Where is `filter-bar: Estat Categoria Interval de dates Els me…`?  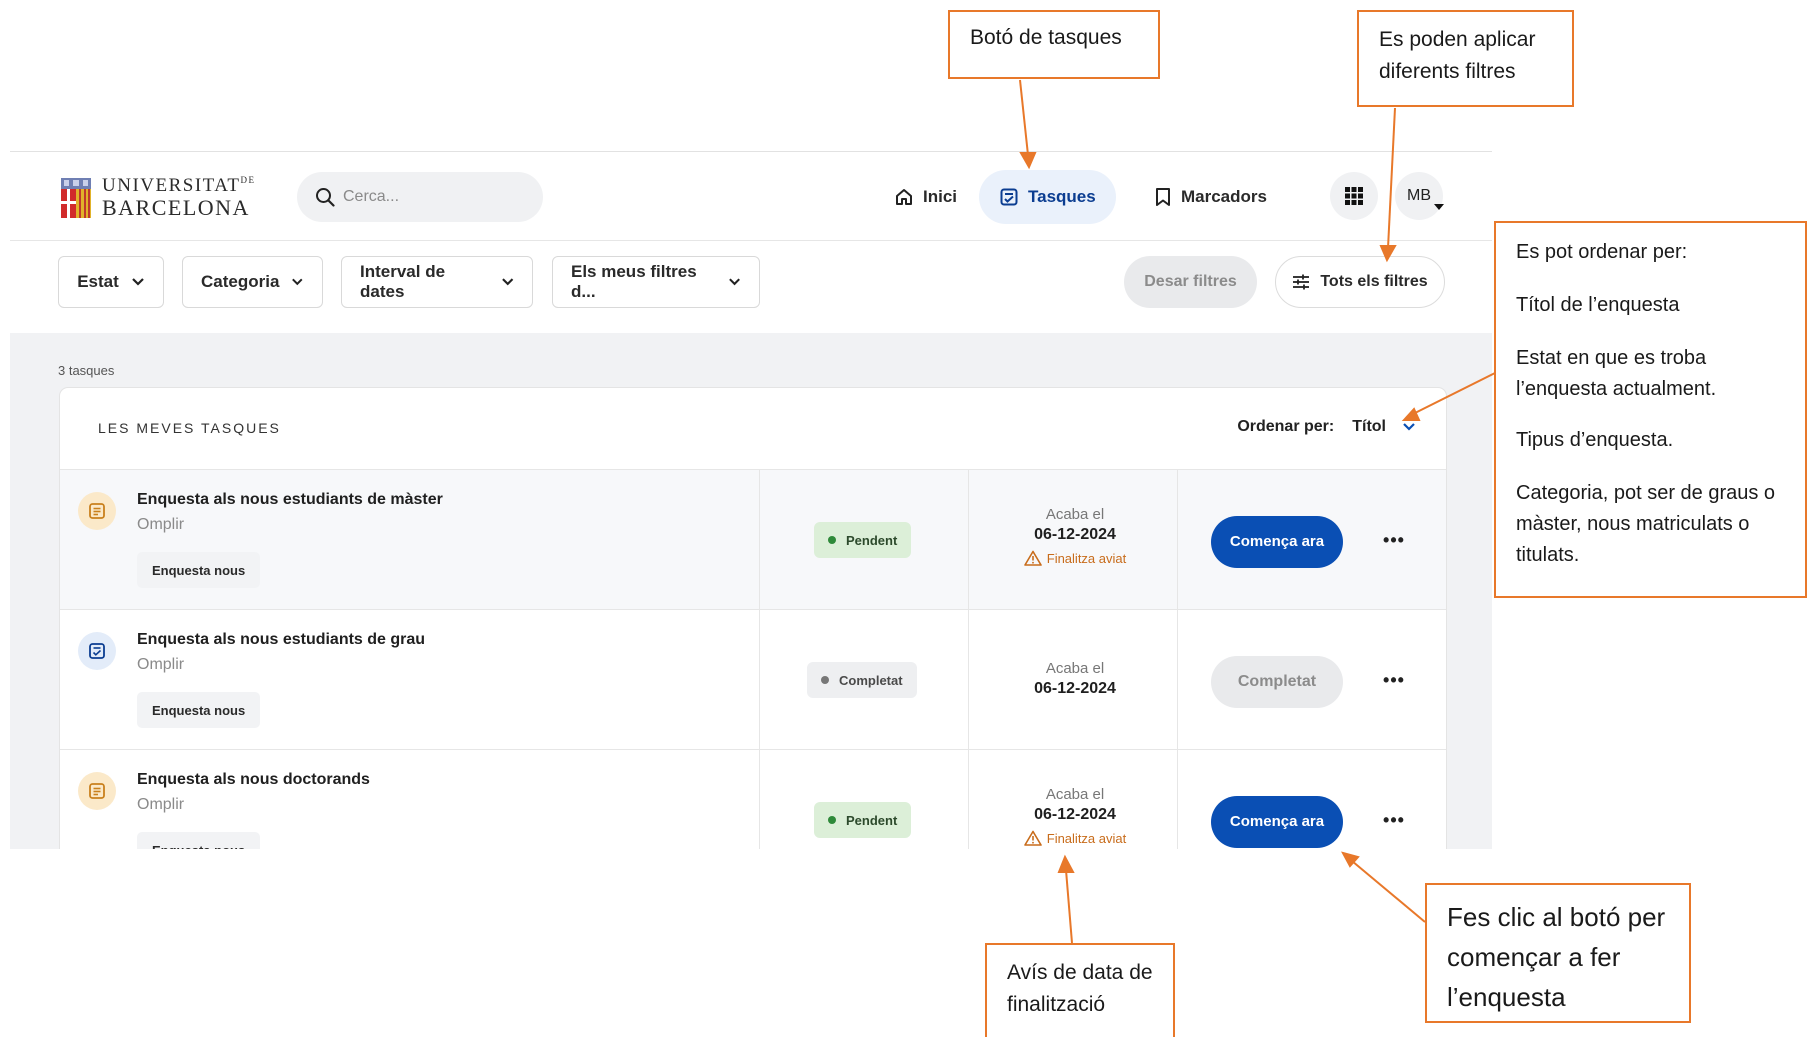
filter-bar: Estat Categoria Interval de dates Els me… is located at coordinates (751, 287).